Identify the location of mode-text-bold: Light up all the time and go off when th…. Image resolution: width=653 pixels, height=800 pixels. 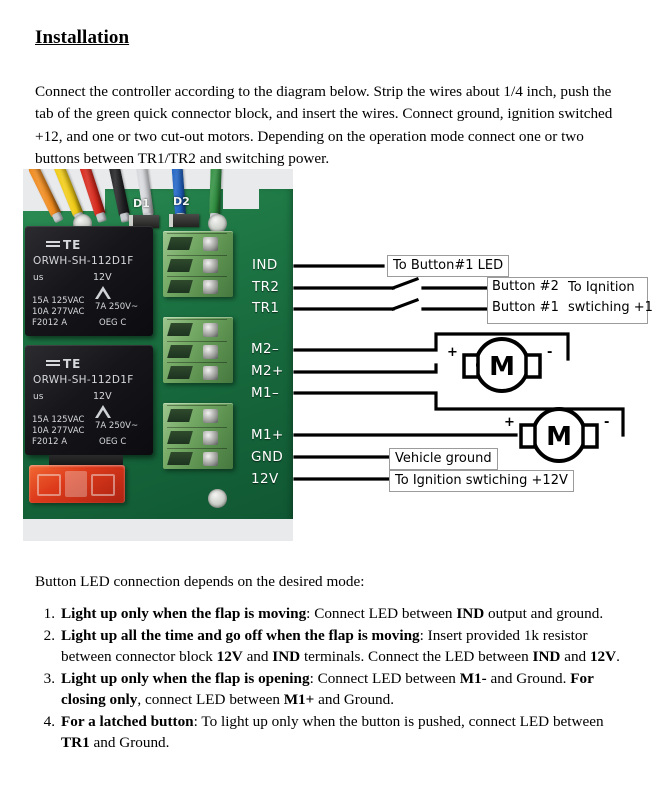
(240, 635).